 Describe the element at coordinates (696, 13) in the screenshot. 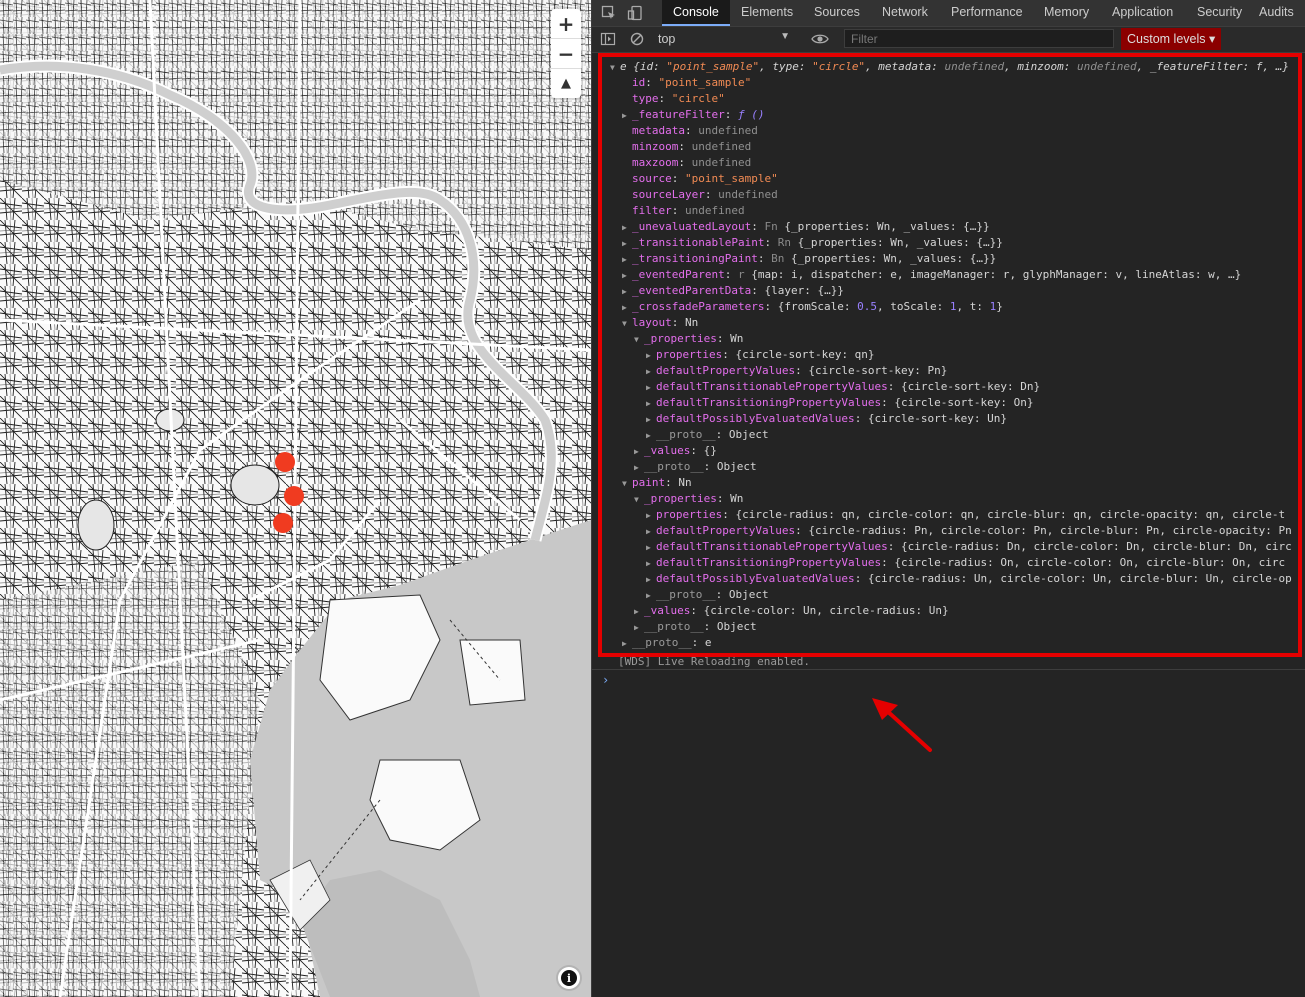

I see `tab-console: Console` at that location.